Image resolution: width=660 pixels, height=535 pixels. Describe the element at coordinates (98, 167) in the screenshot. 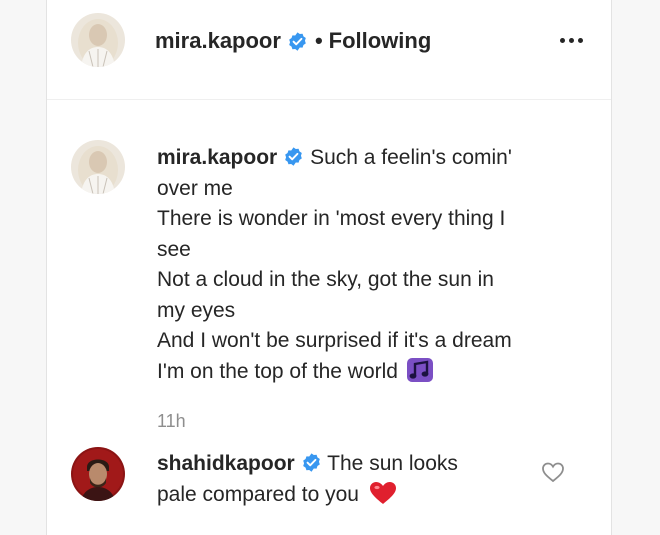

I see `caption-avatar` at that location.